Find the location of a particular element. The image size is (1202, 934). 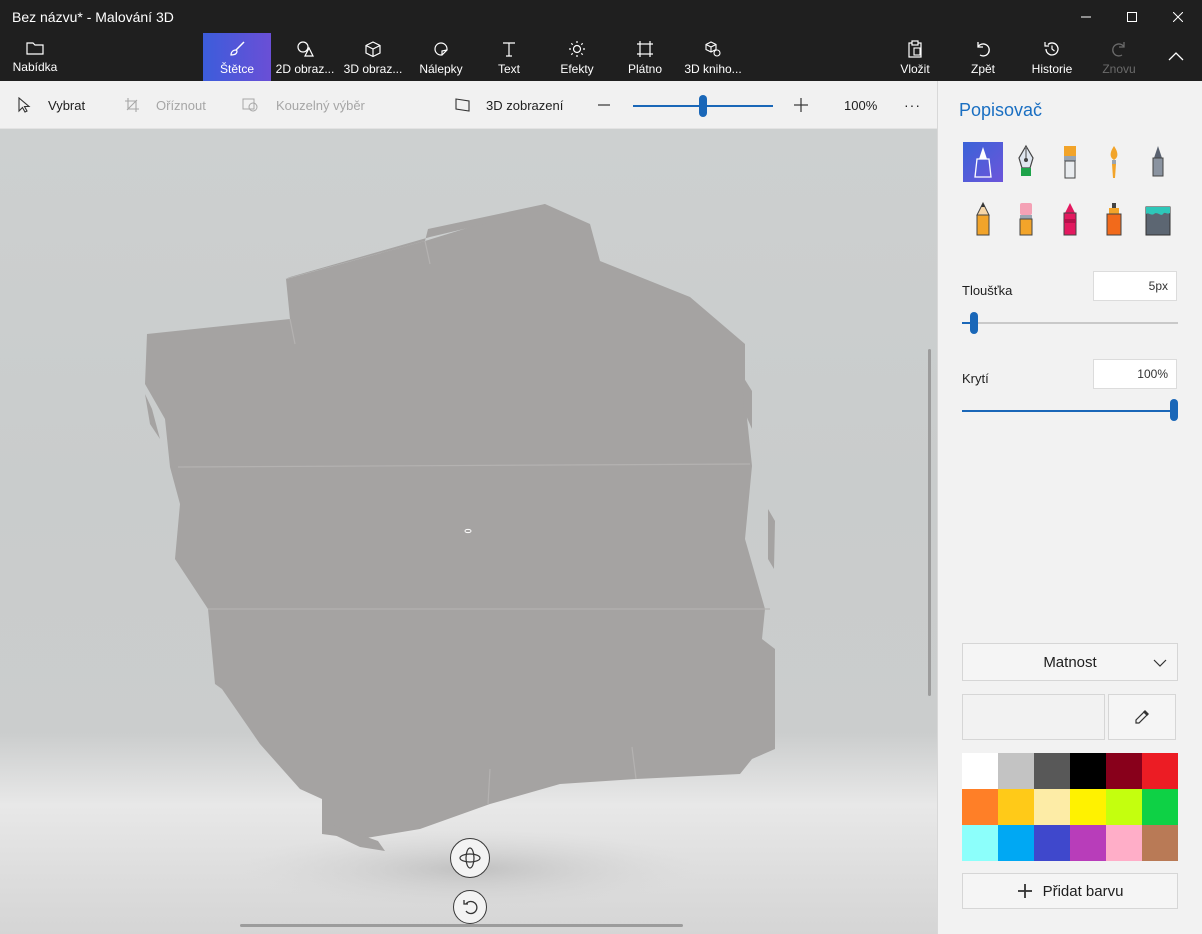

redo-button: Znovu is located at coordinates (1119, 57).